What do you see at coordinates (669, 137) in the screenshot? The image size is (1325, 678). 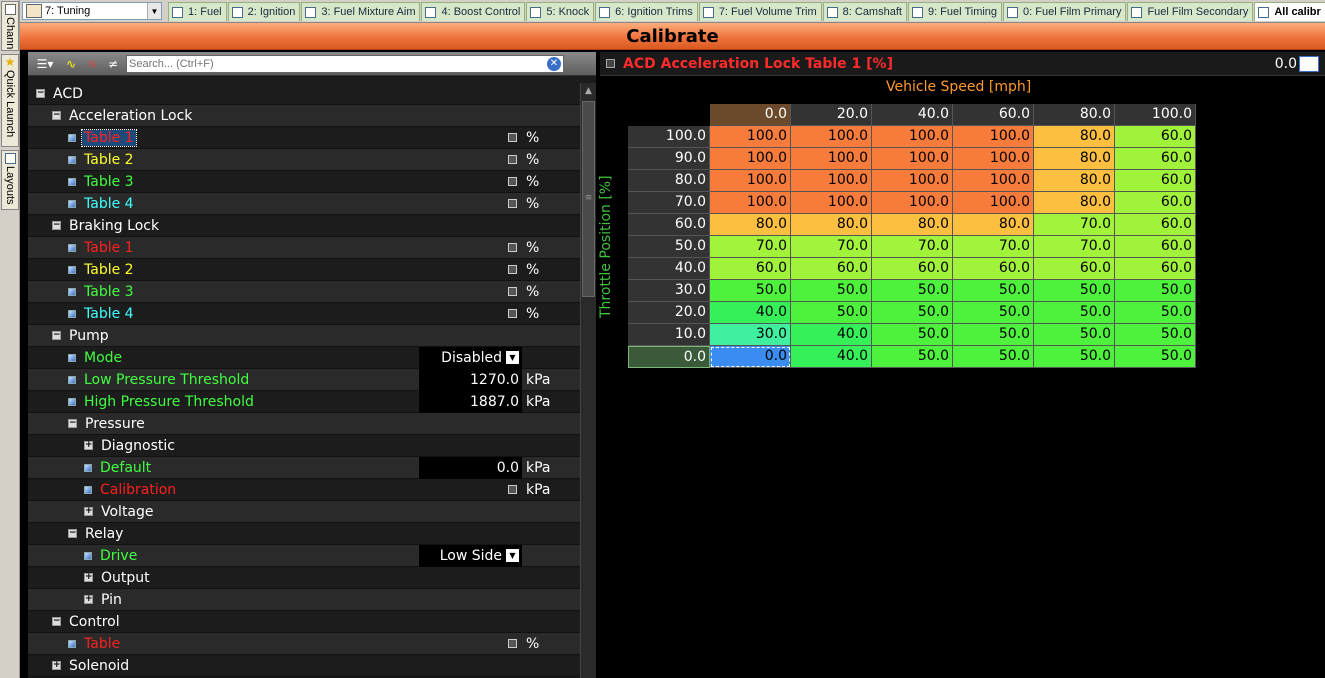 I see `y-axis-breakpoint: 100.0` at bounding box center [669, 137].